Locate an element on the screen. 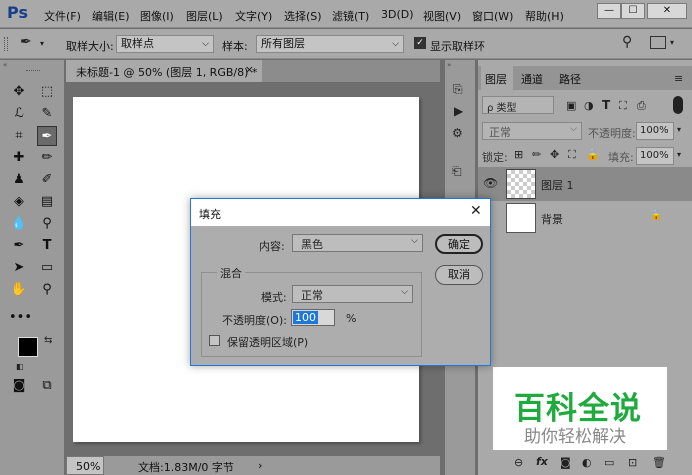 This screenshot has width=692, height=475. filter-shape-icon: ⛶ is located at coordinates (623, 106).